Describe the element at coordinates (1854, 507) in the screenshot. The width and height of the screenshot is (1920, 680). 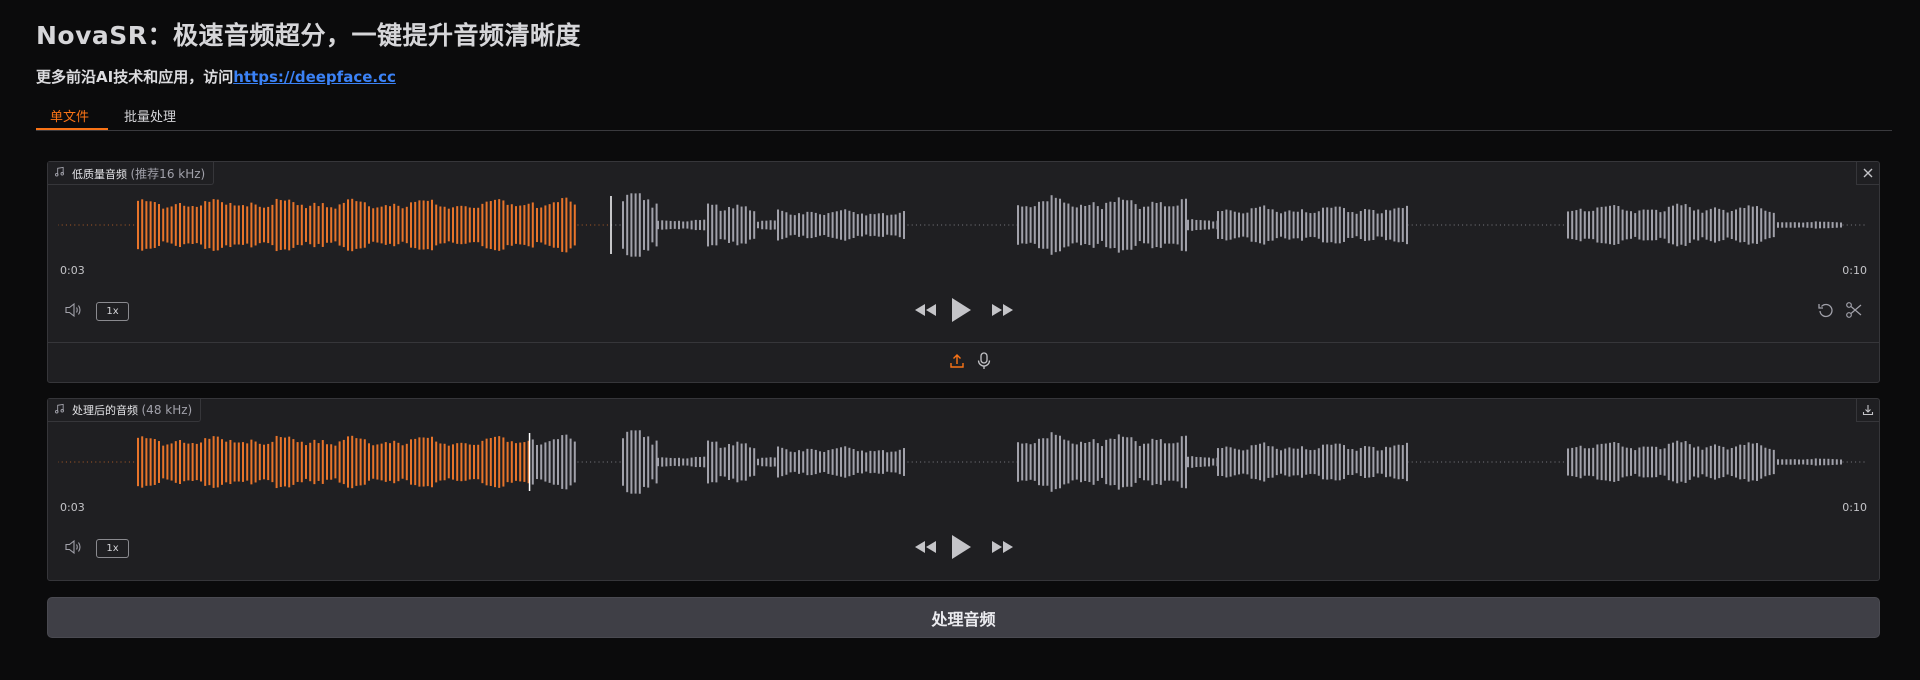
I see `output-duration: 0:10` at that location.